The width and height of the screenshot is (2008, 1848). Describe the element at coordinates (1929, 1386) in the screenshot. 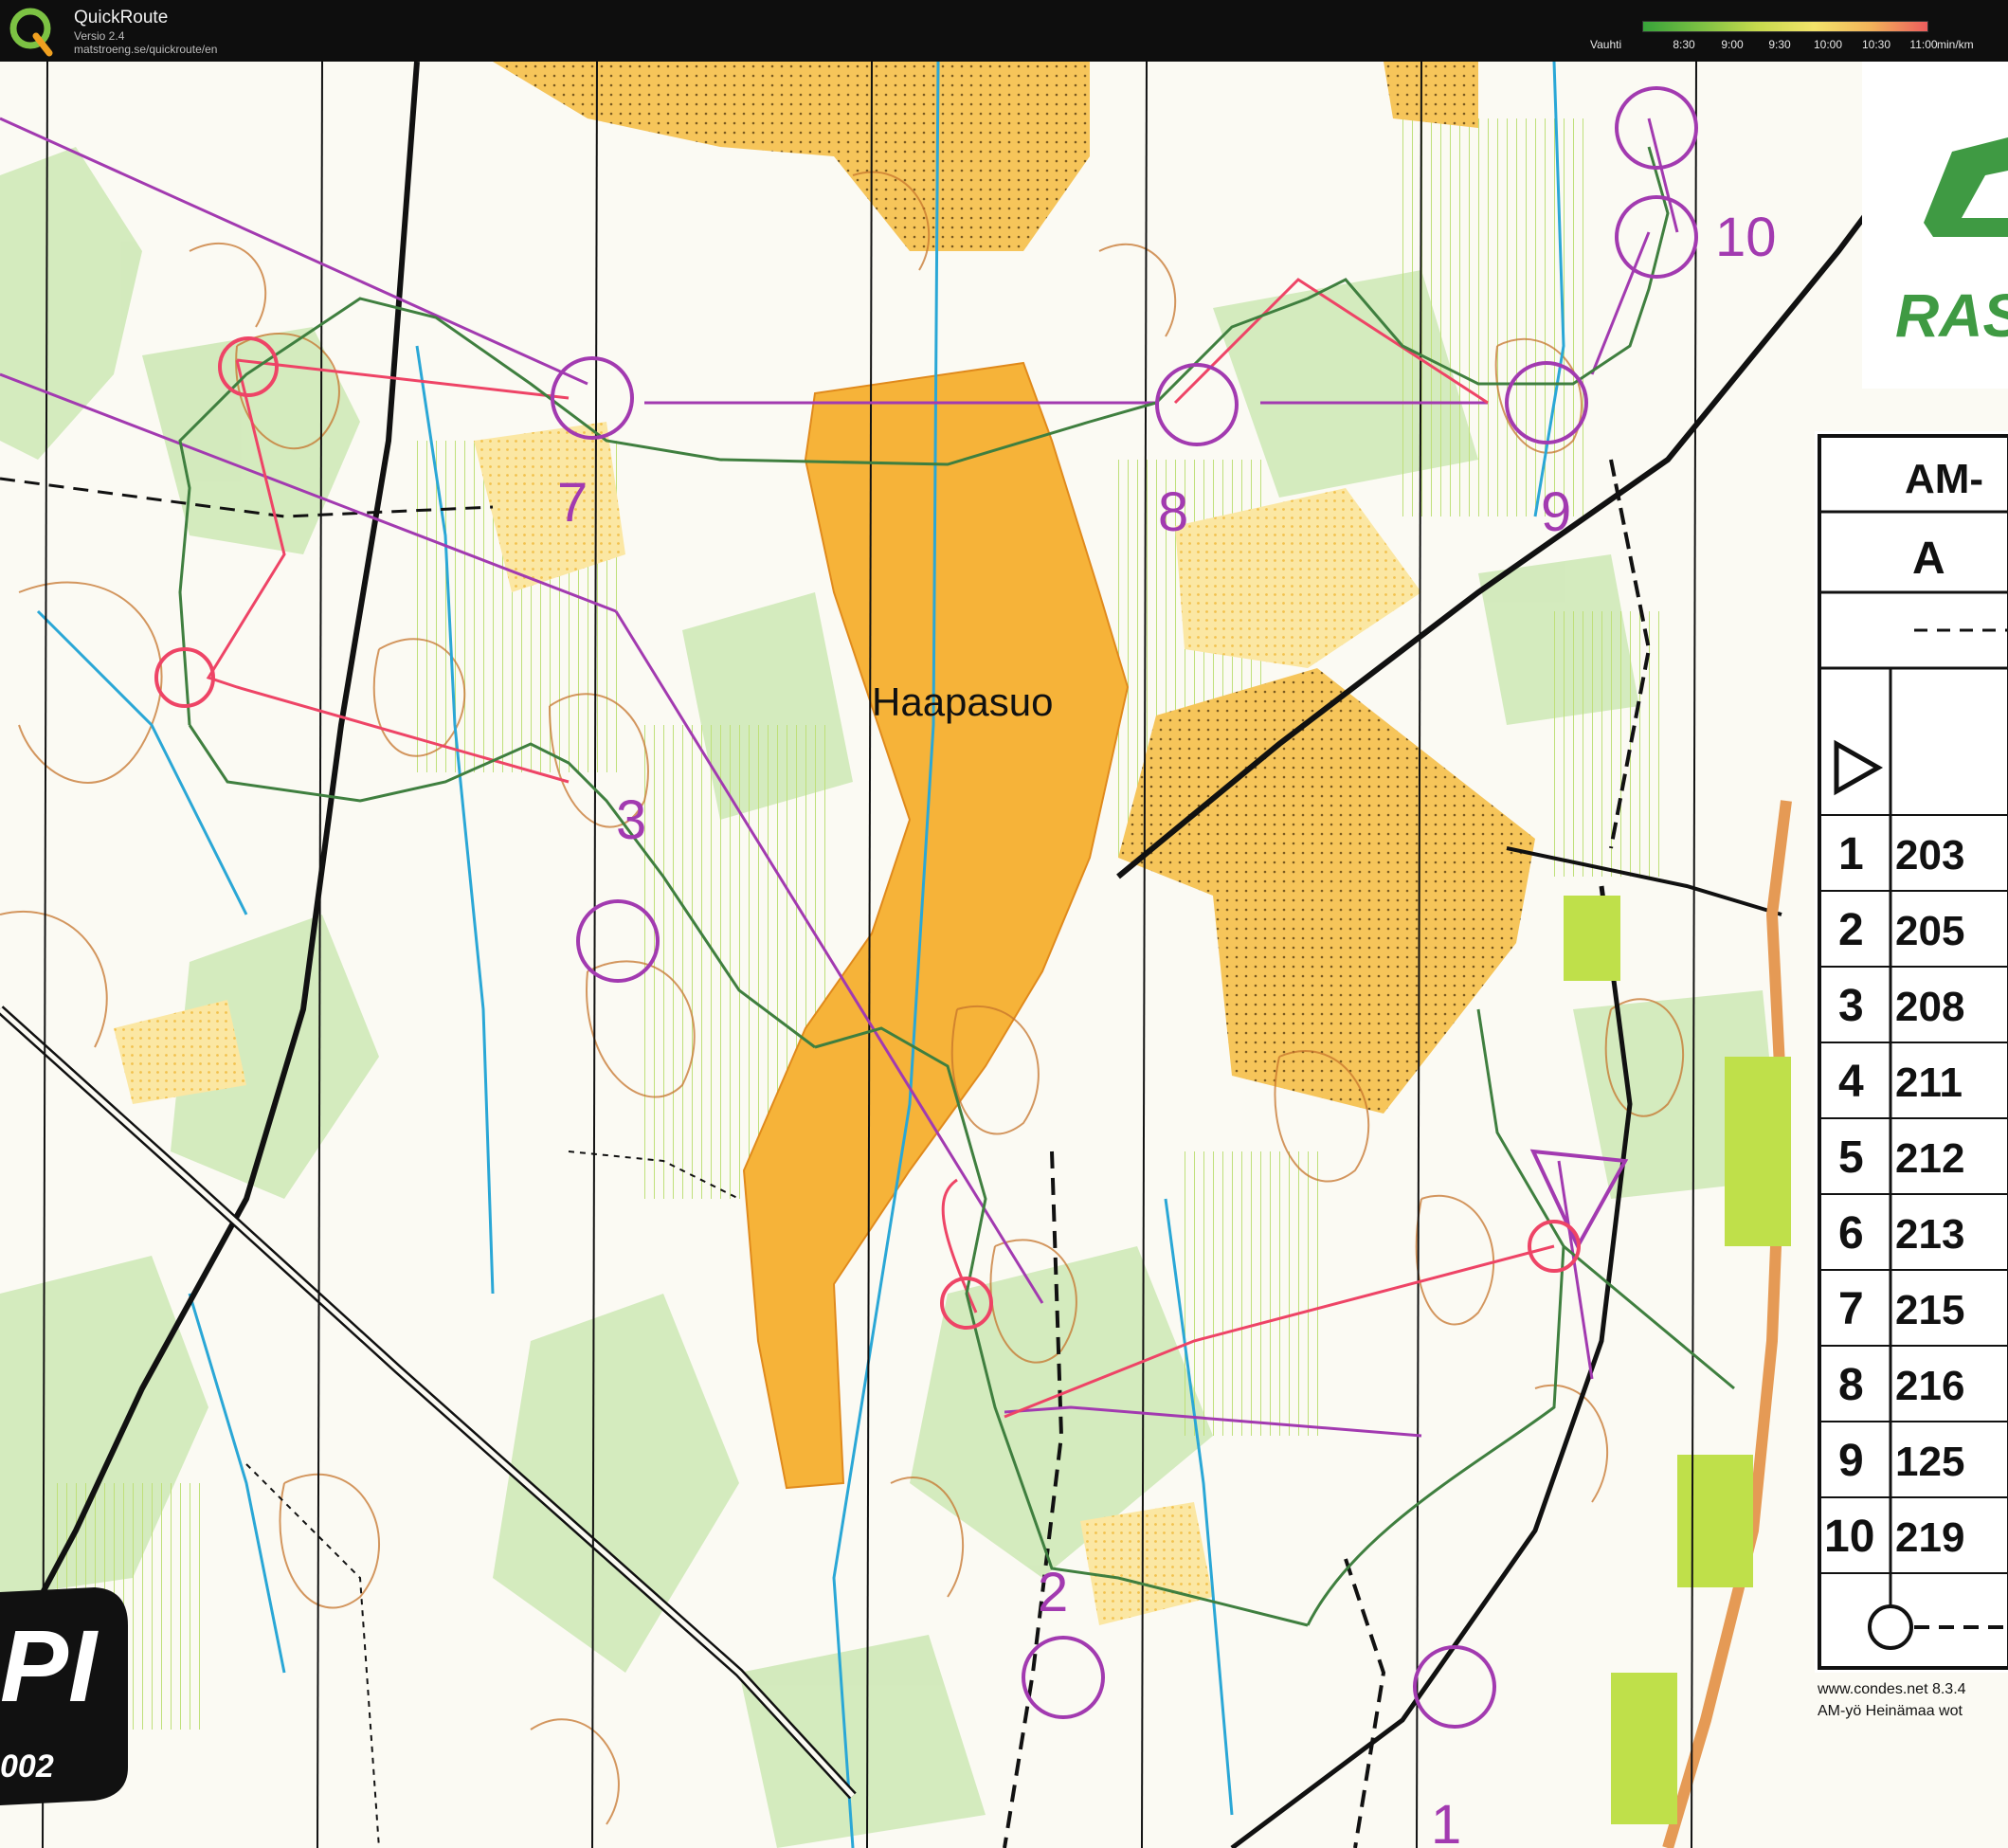

I see `card-row-code: 216` at that location.